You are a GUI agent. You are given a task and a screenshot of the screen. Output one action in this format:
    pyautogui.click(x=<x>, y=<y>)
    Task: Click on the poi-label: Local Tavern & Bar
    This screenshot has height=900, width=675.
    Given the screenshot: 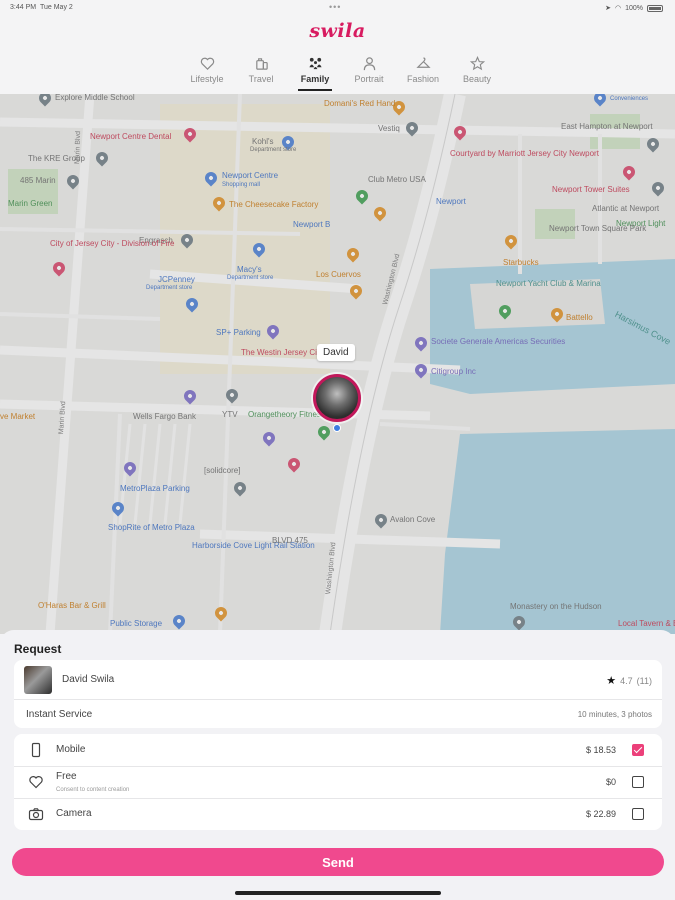 What is the action you would take?
    pyautogui.click(x=646, y=623)
    